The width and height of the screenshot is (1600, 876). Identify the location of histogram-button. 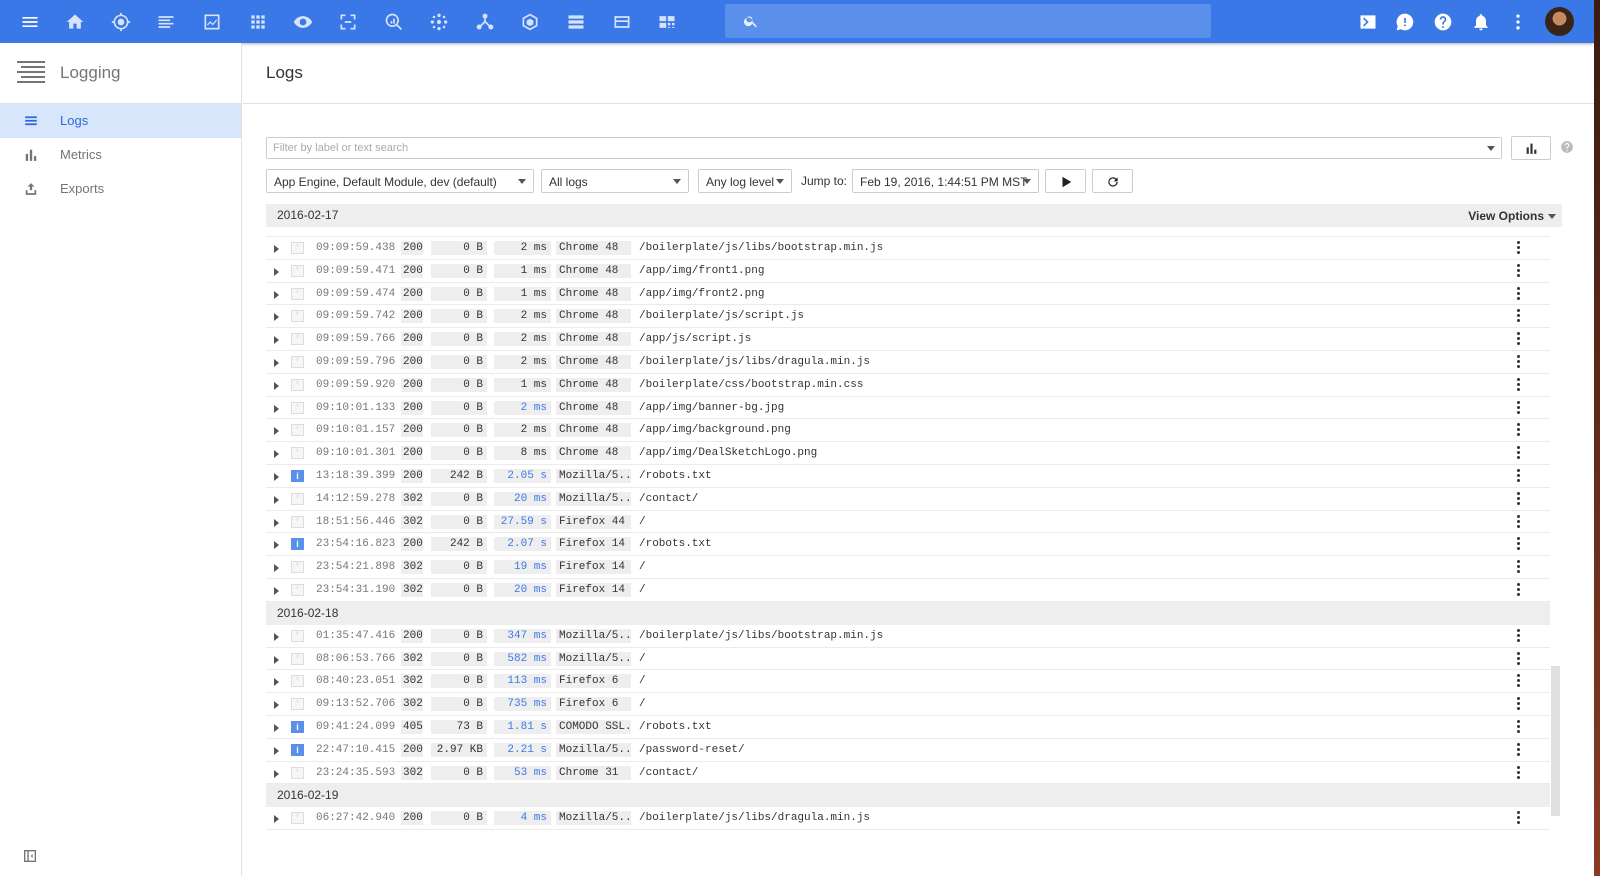
(1531, 148).